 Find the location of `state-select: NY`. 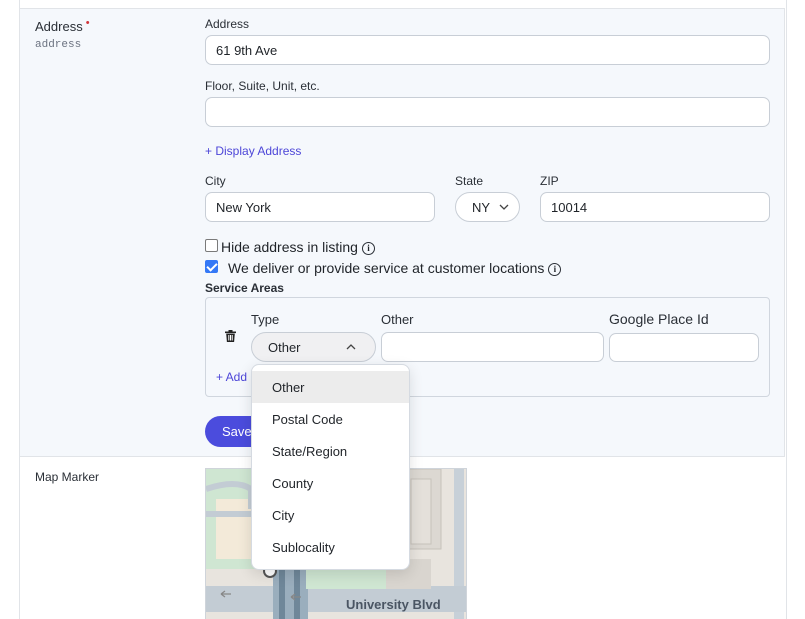

state-select: NY is located at coordinates (487, 207).